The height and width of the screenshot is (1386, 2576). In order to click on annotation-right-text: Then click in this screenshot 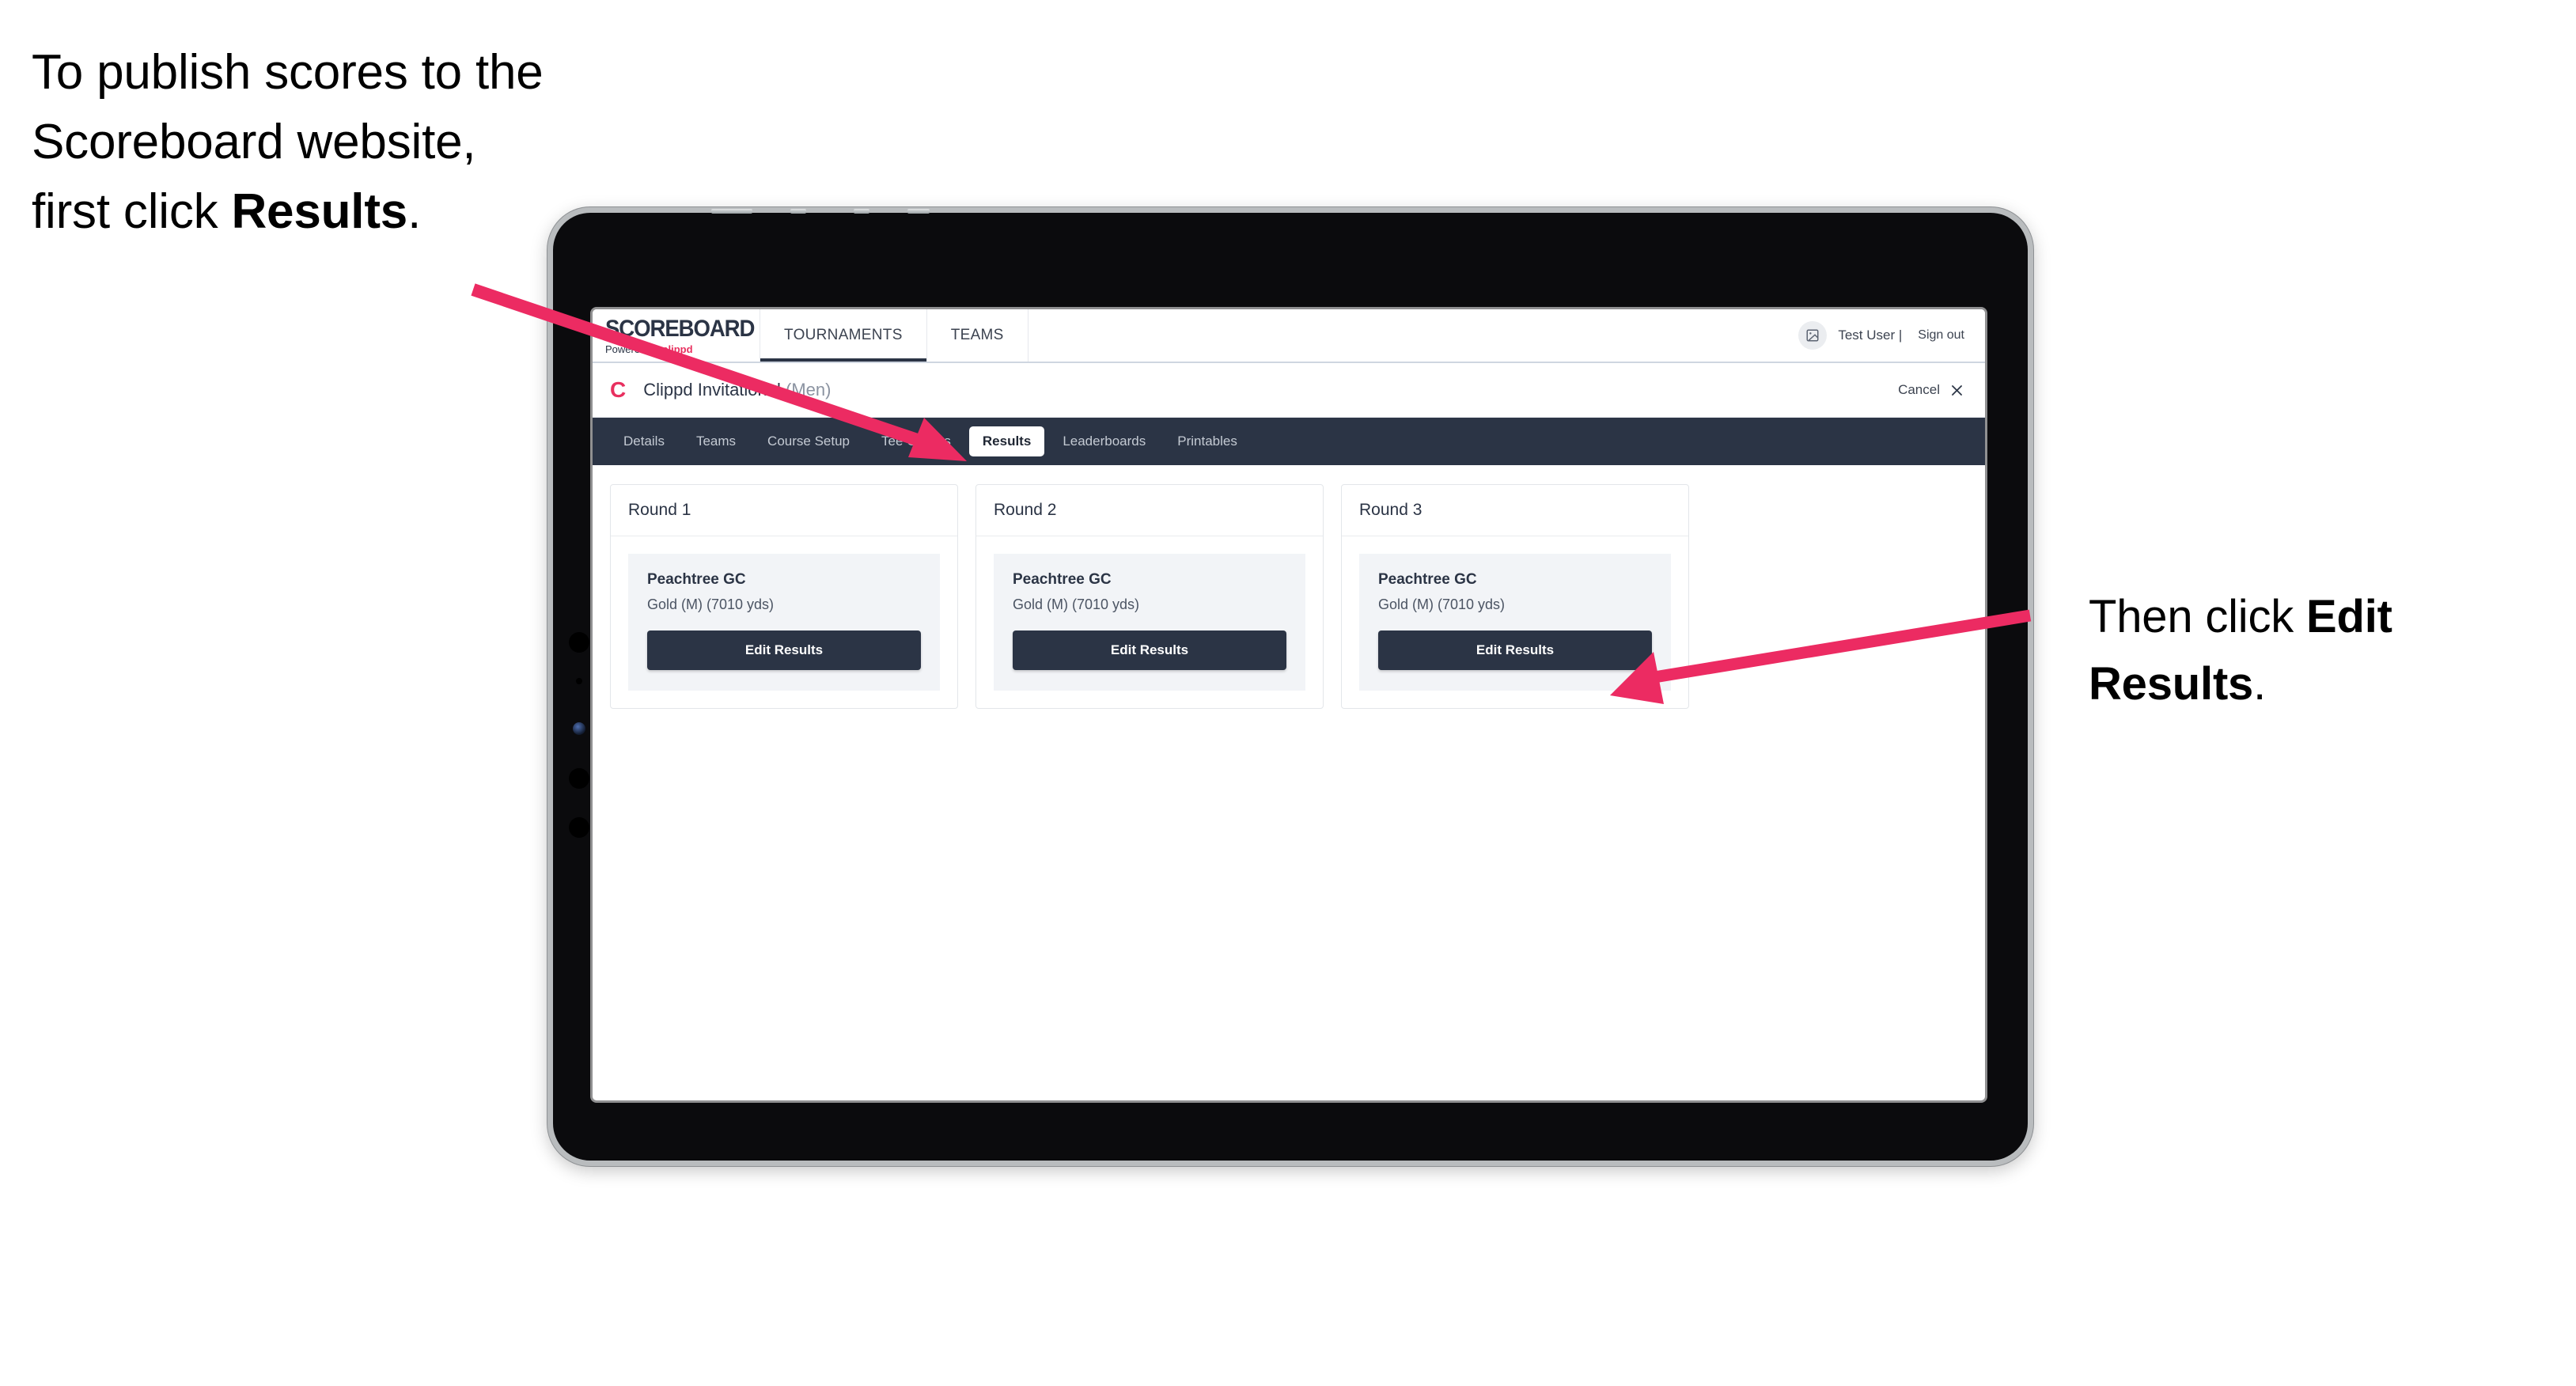, I will do `click(2197, 616)`.